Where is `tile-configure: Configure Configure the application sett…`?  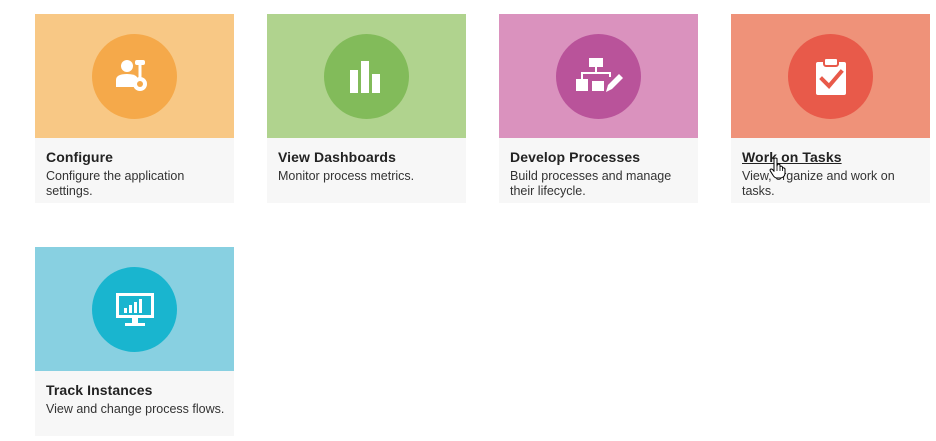 tile-configure: Configure Configure the application sett… is located at coordinates (134, 108).